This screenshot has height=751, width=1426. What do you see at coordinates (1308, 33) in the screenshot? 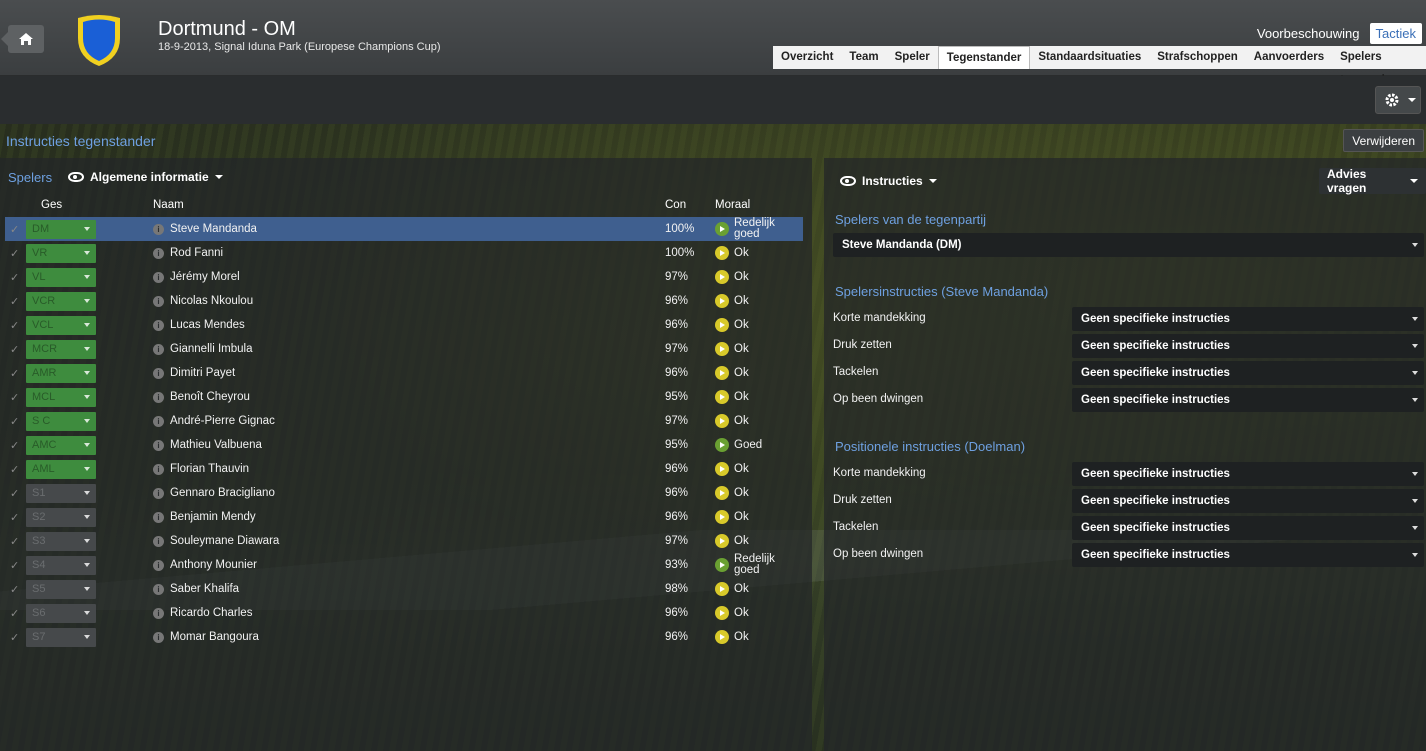
I see `link-voorbeschouwing: Voorbeschouwing` at bounding box center [1308, 33].